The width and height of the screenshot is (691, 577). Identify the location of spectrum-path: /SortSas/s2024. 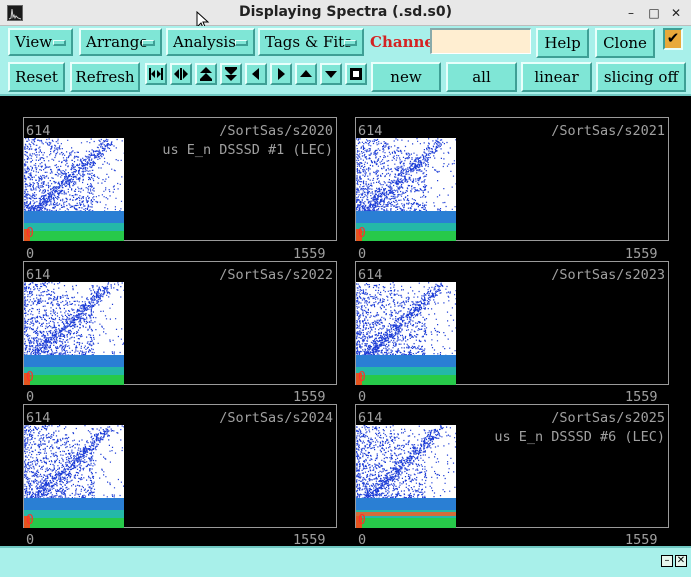
(276, 418).